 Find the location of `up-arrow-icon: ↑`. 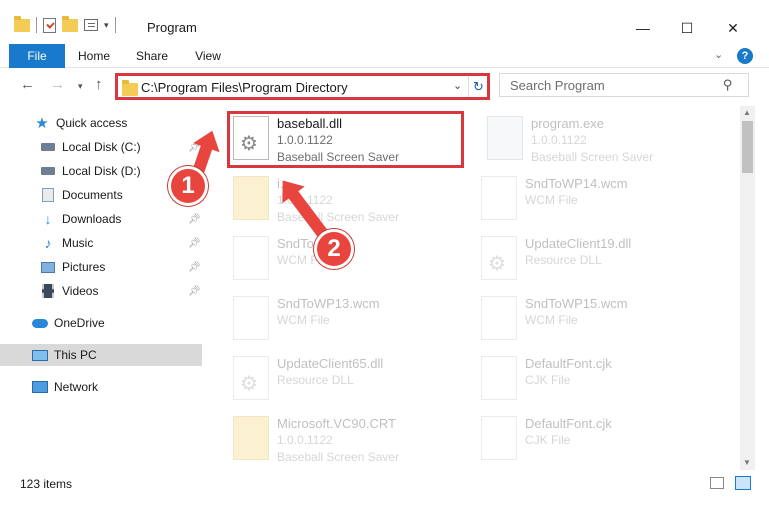

up-arrow-icon: ↑ is located at coordinates (99, 84).